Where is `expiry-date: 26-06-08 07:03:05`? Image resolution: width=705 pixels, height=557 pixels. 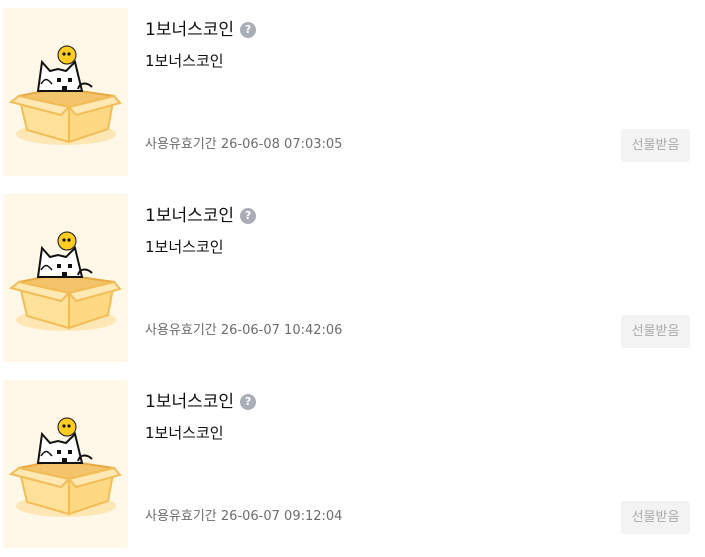
expiry-date: 26-06-08 07:03:05 is located at coordinates (281, 144).